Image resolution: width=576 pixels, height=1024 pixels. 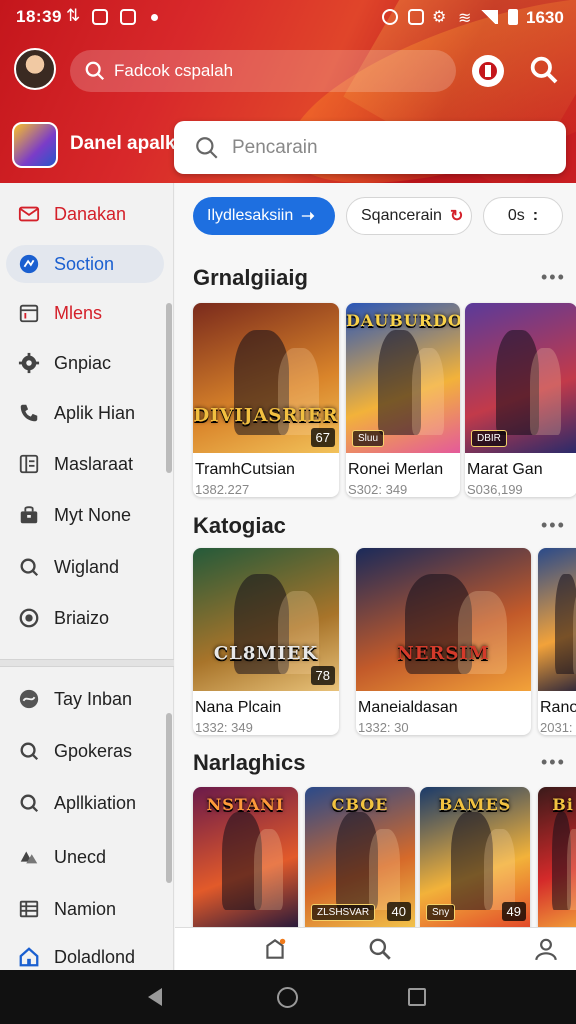 I want to click on sidebar-item-label: Apllkiation, so click(x=95, y=802).